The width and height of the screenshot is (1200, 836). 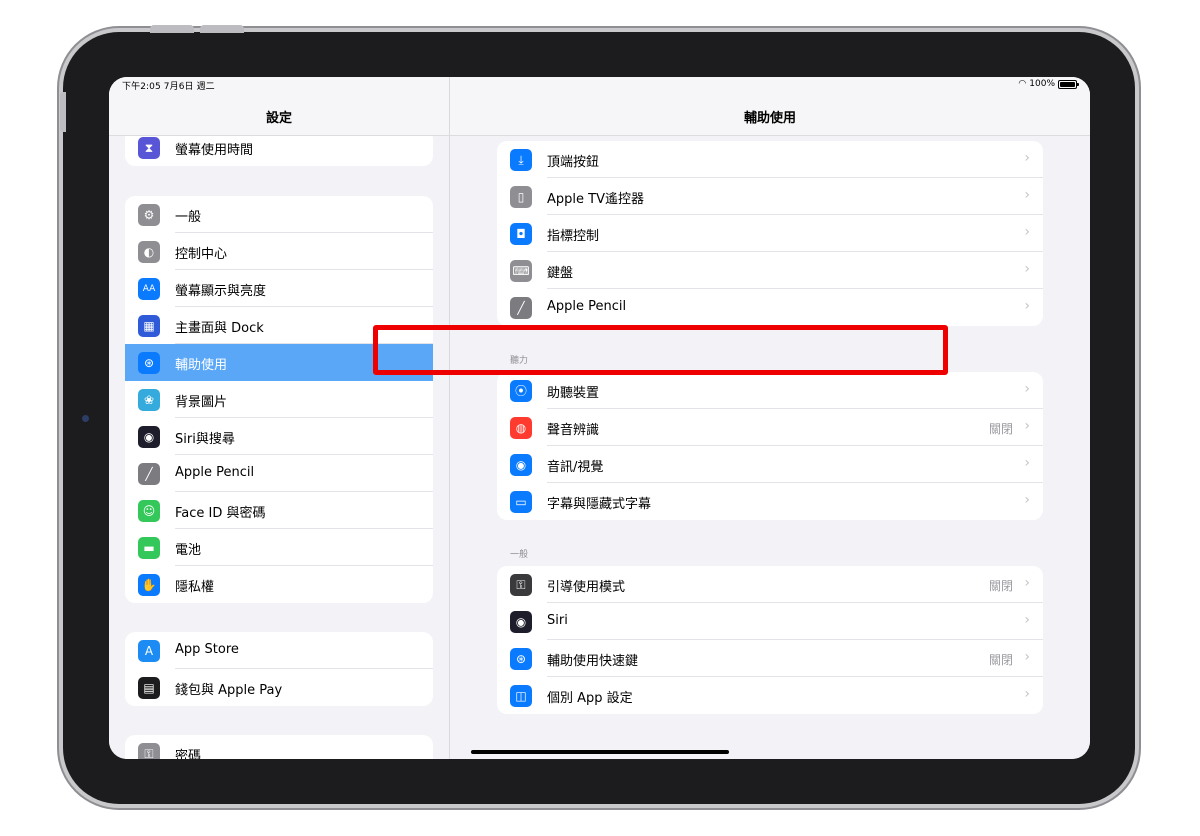 What do you see at coordinates (573, 236) in the screenshot?
I see `row-label: 指標控制` at bounding box center [573, 236].